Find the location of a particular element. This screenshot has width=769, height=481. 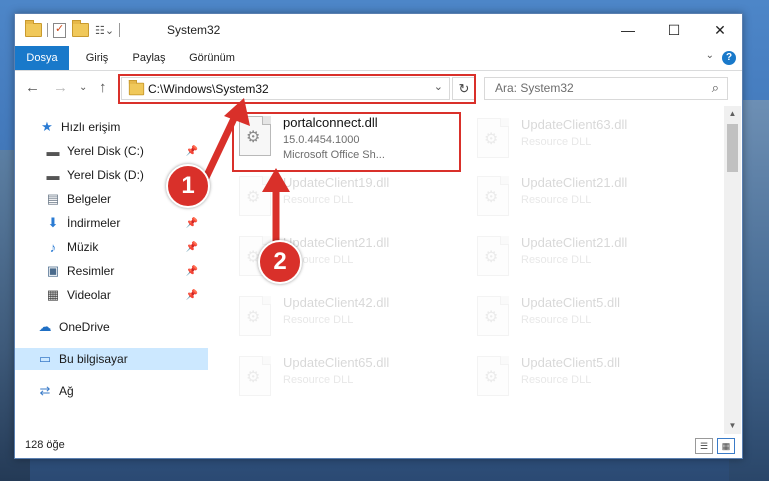

sidebar-item-label: Hızlı erişim is located at coordinates (91, 127).